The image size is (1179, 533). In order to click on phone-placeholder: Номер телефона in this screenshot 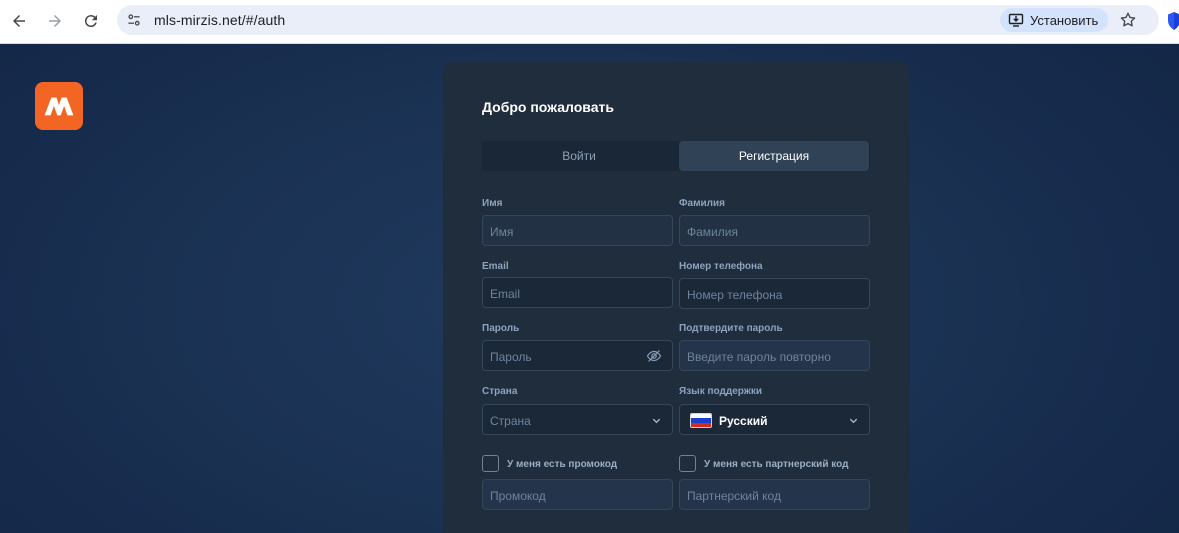, I will do `click(735, 295)`.